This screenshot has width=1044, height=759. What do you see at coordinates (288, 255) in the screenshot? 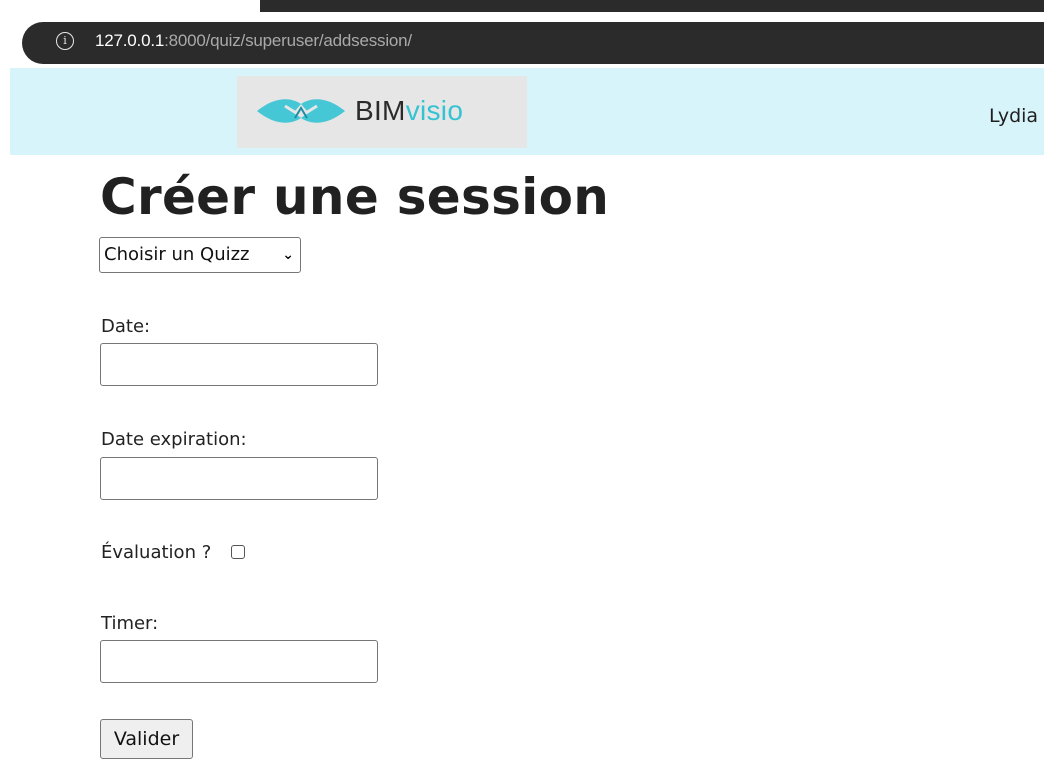
I see `chevron-down-icon: ⌄` at bounding box center [288, 255].